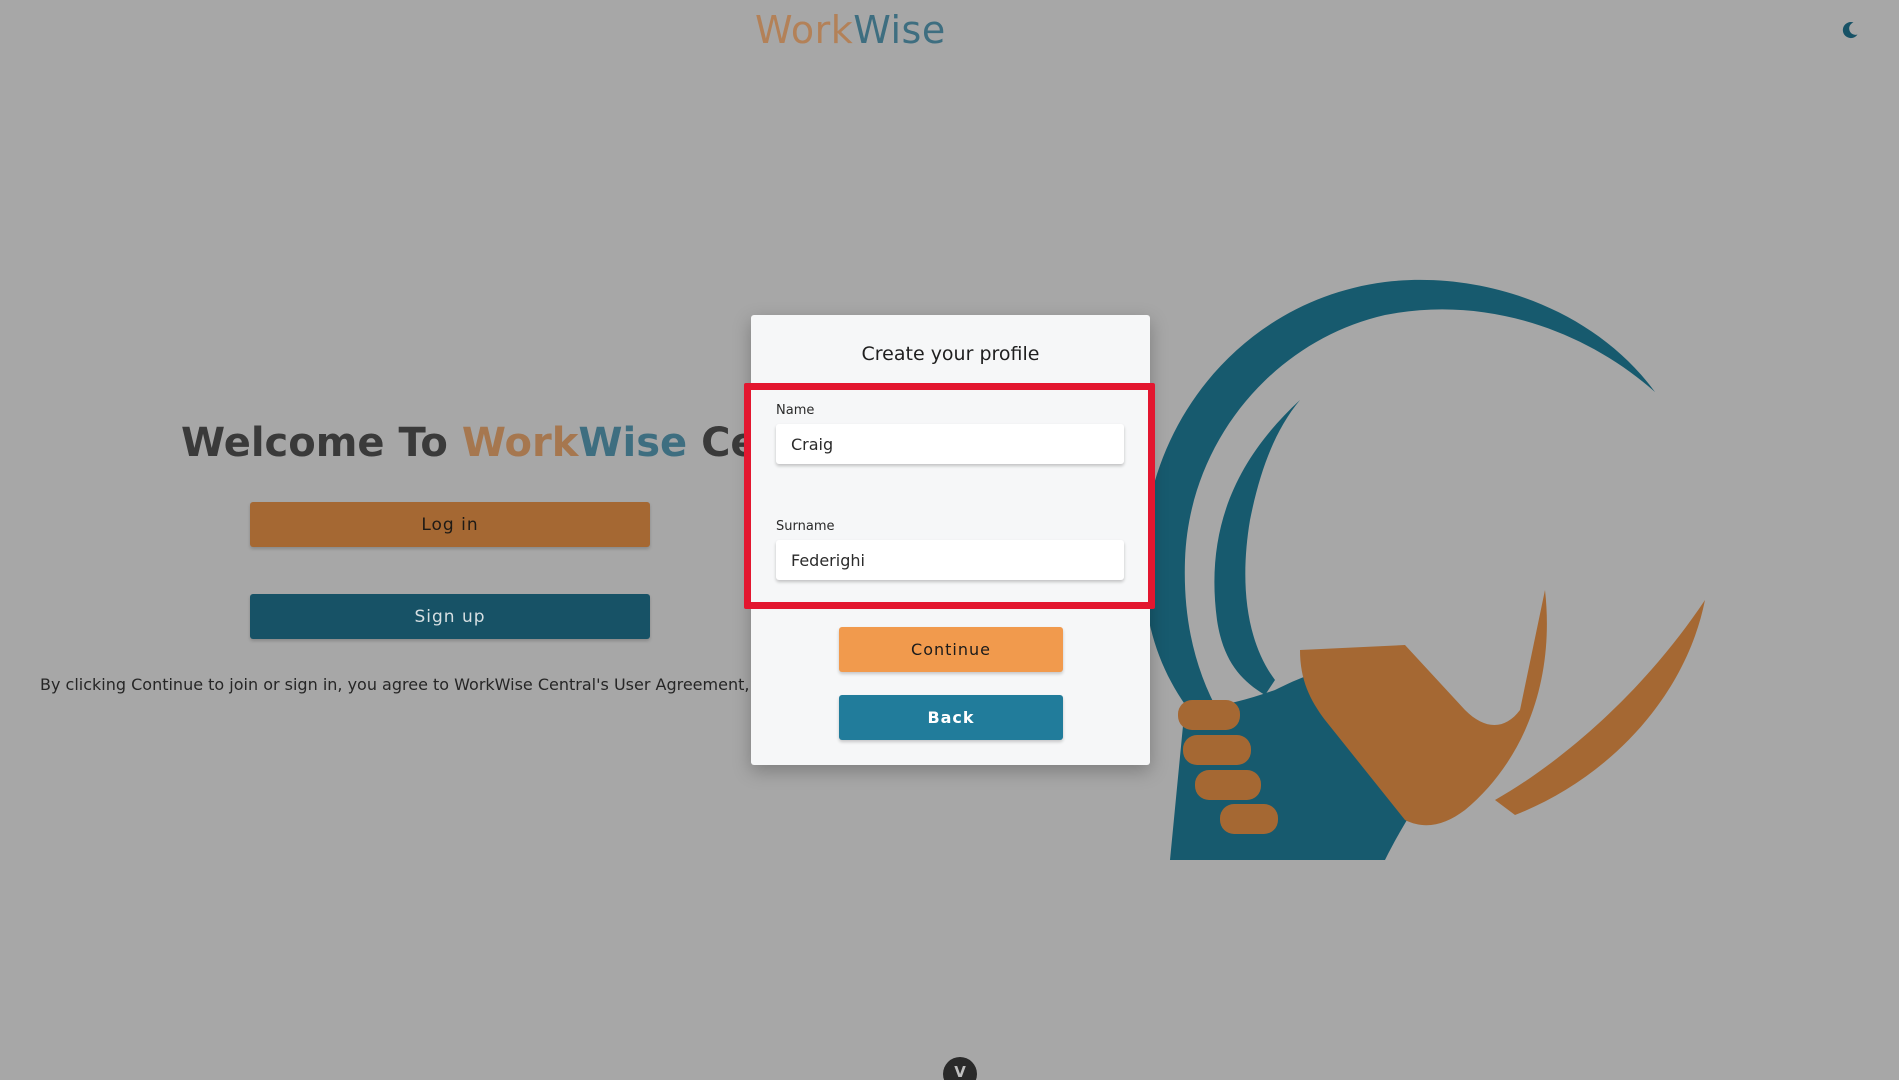 The height and width of the screenshot is (1080, 1899). I want to click on moon-icon, so click(1850, 30).